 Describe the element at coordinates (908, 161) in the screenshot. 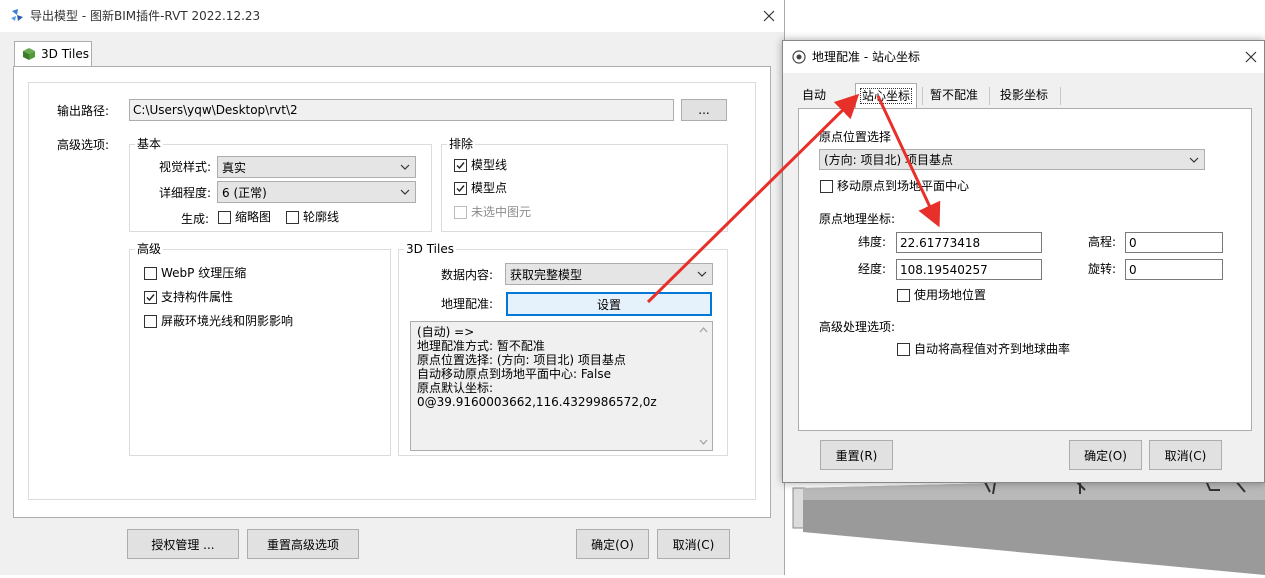

I see `arrow-tab-to-latitude` at that location.